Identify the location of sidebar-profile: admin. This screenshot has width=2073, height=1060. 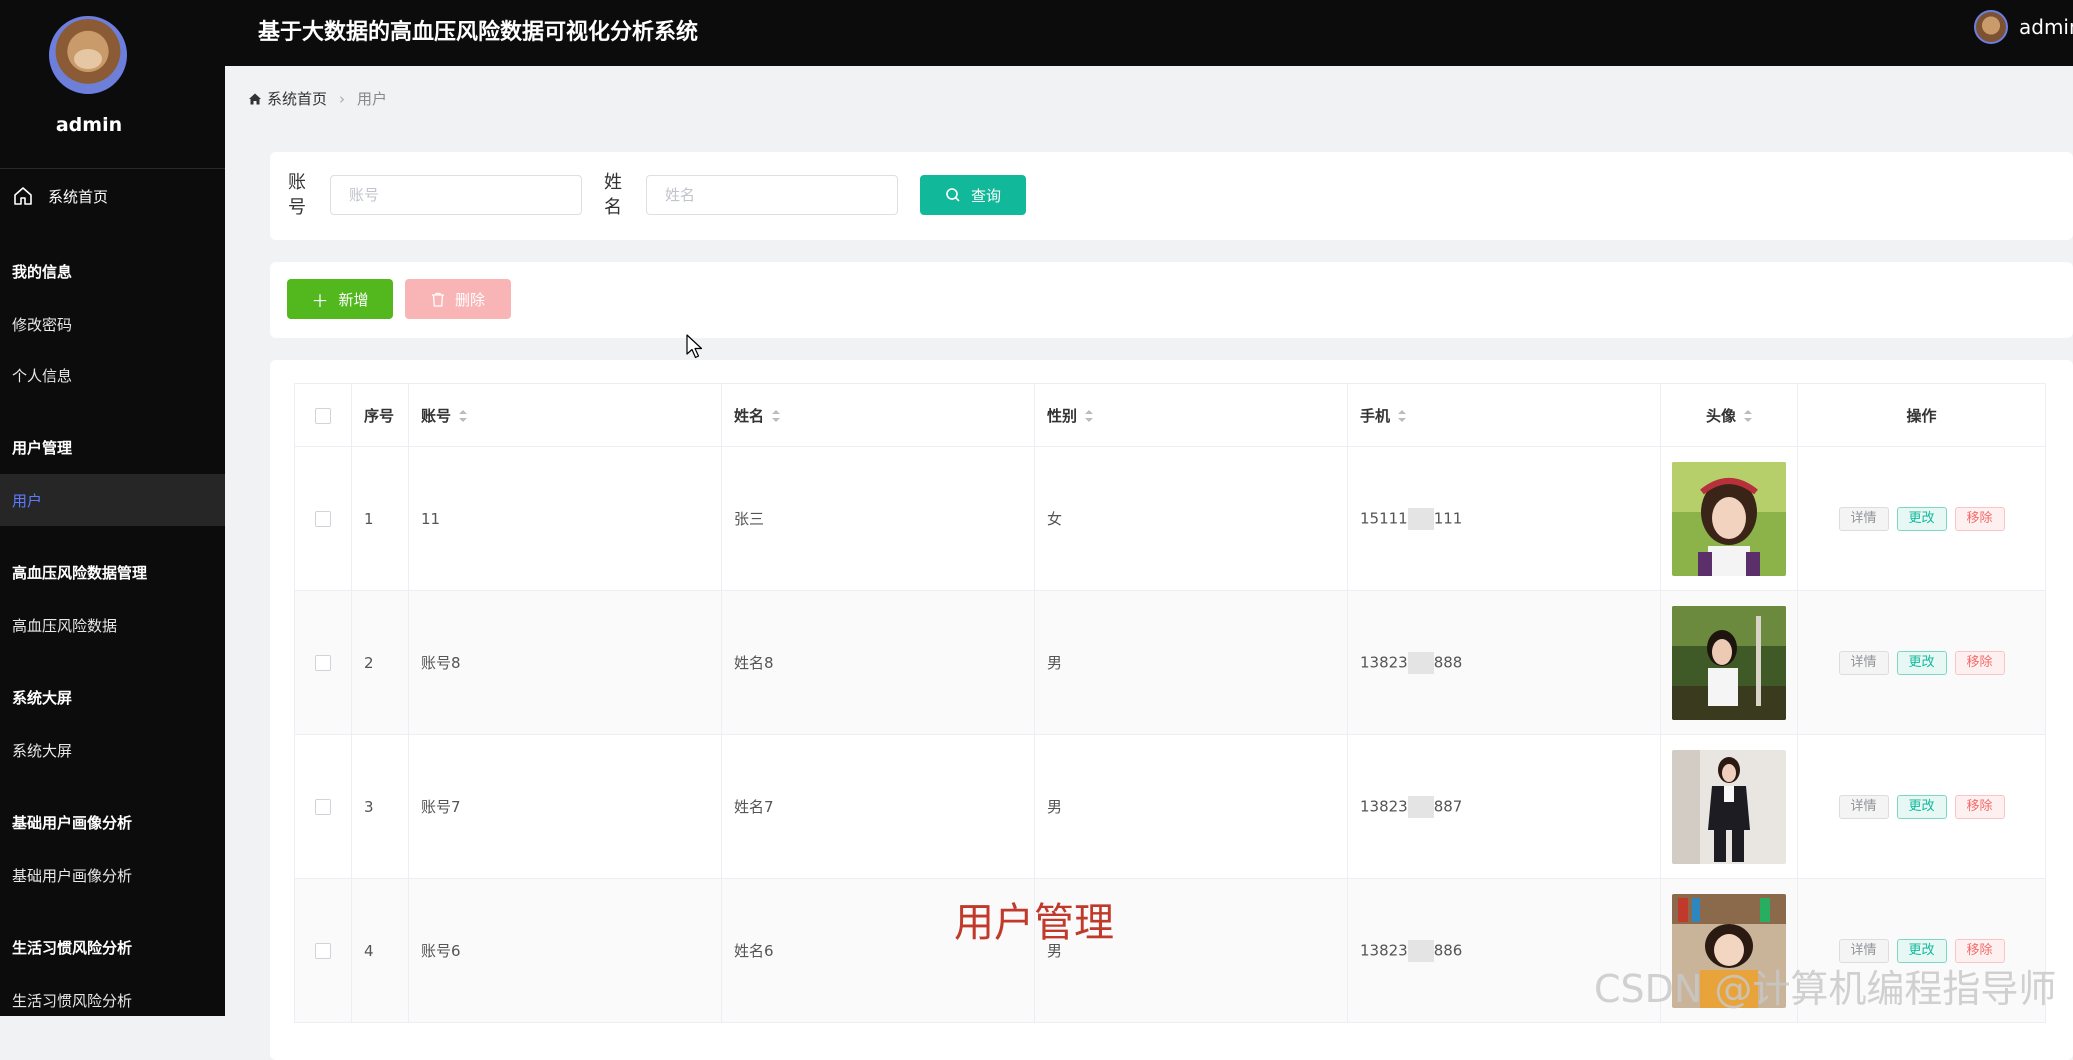
(112, 84).